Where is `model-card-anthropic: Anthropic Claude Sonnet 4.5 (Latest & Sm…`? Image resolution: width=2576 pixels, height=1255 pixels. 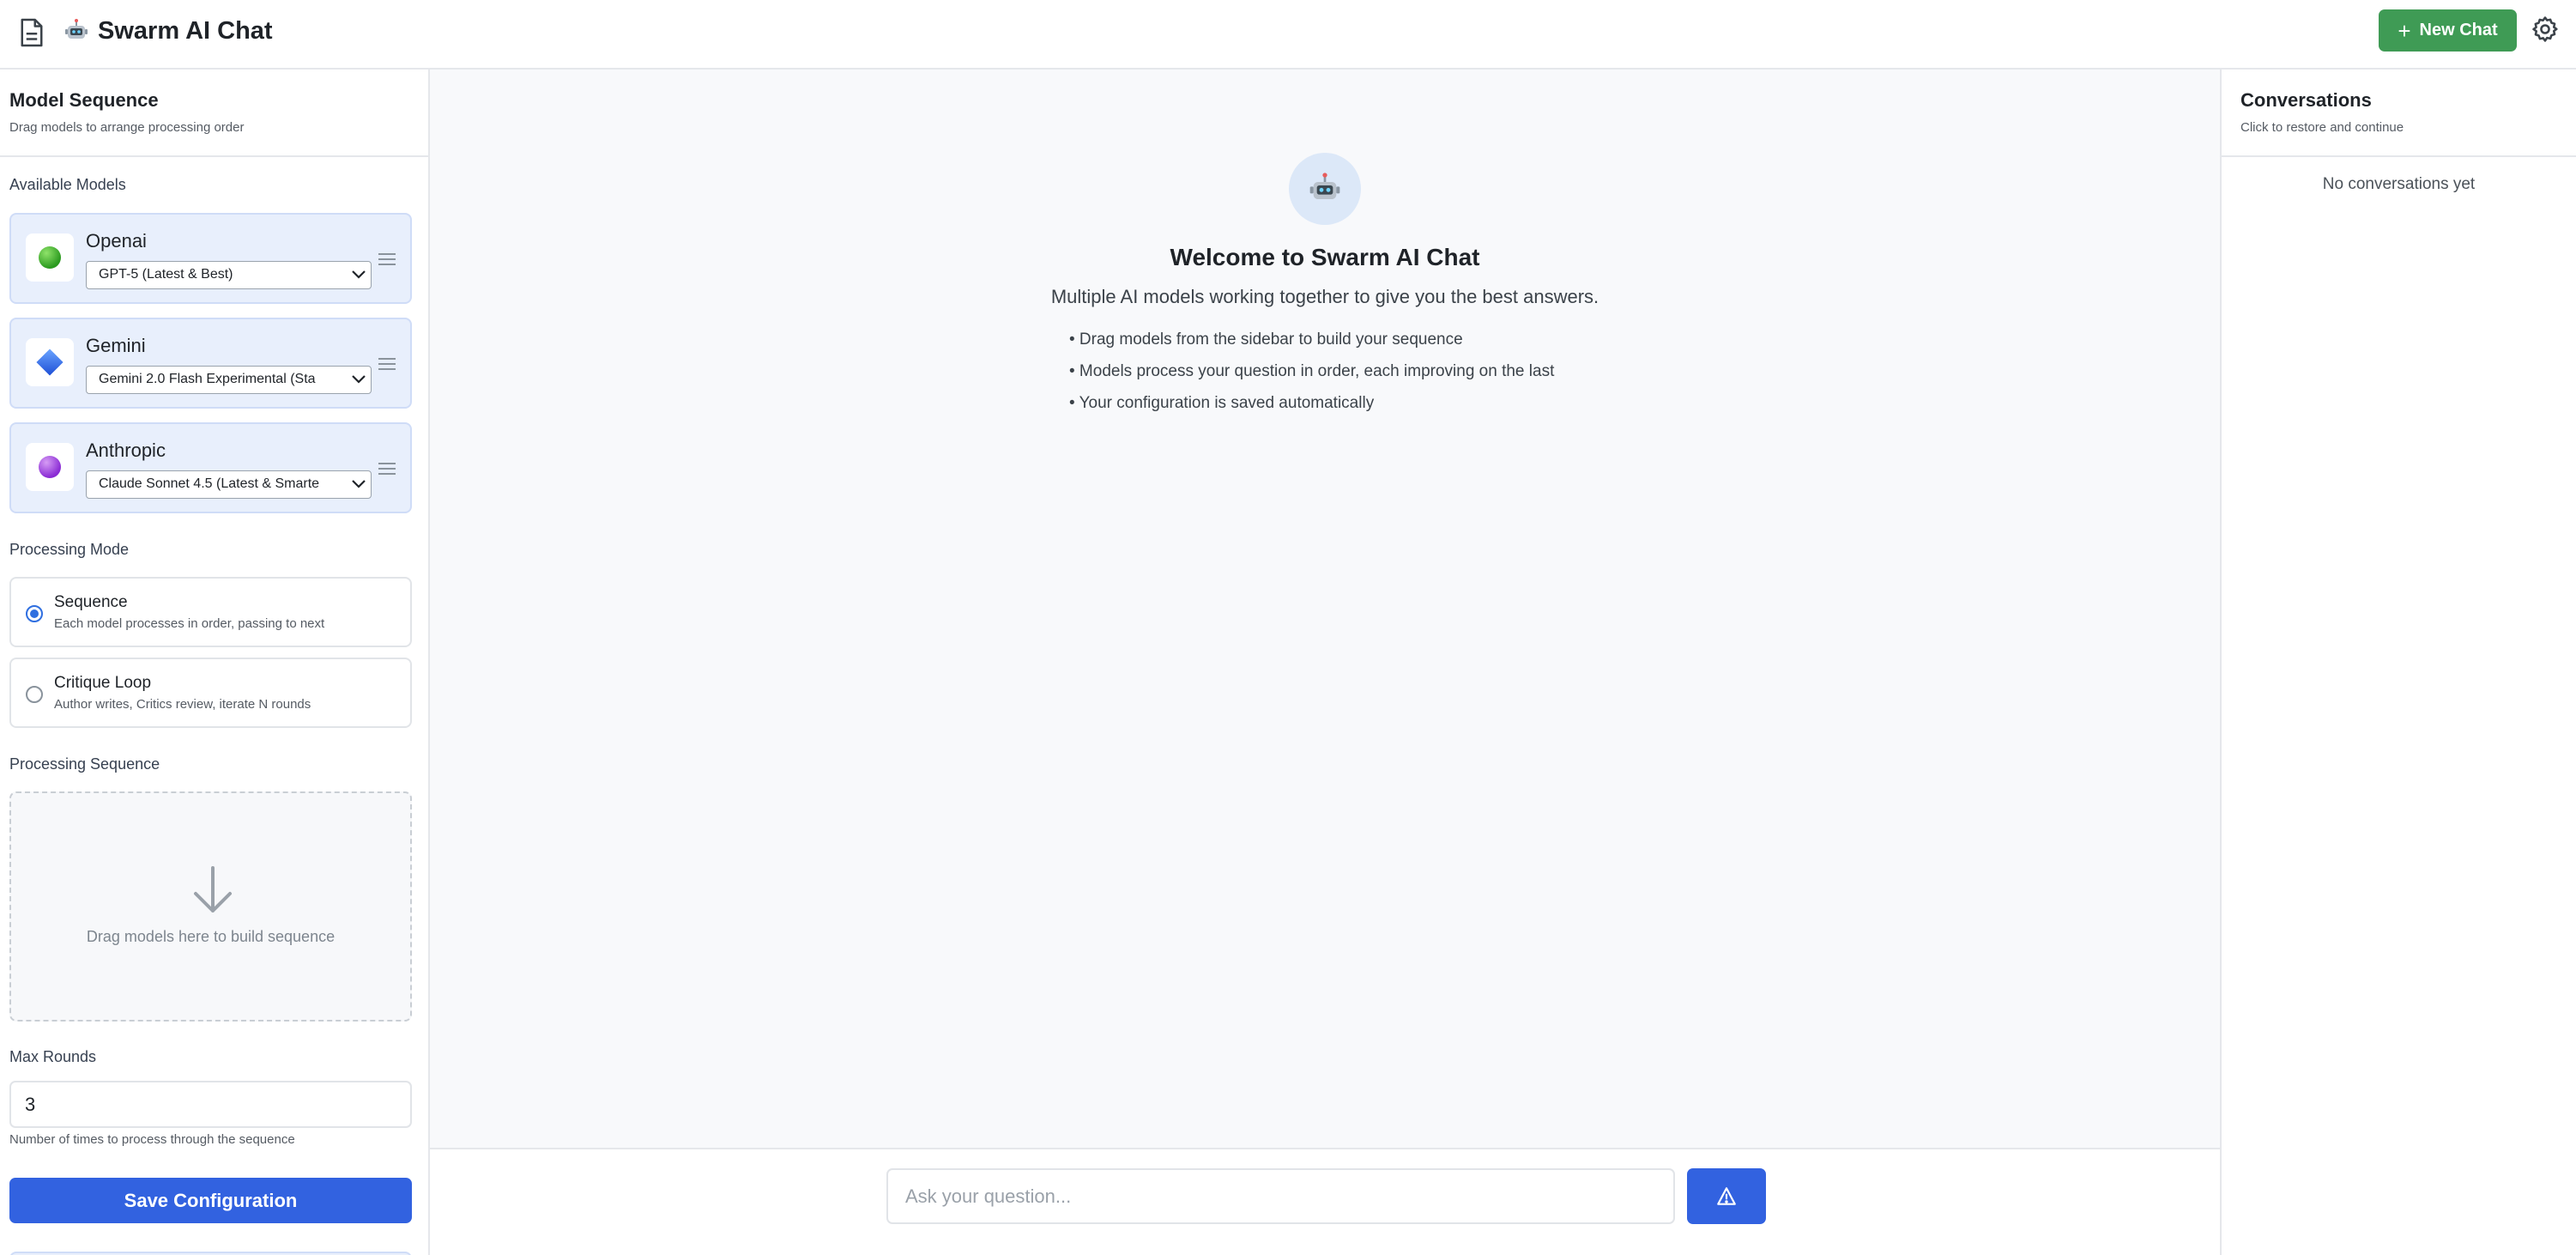
model-card-anthropic: Anthropic Claude Sonnet 4.5 (Latest & Sm… is located at coordinates (210, 467).